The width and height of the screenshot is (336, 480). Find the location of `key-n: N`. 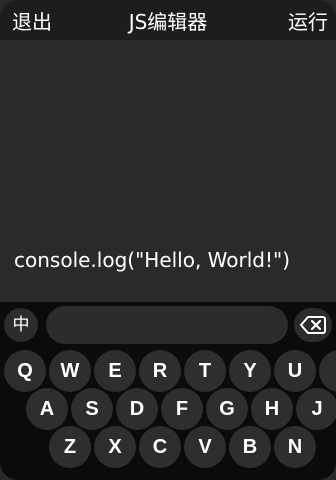

key-n: N is located at coordinates (295, 447).